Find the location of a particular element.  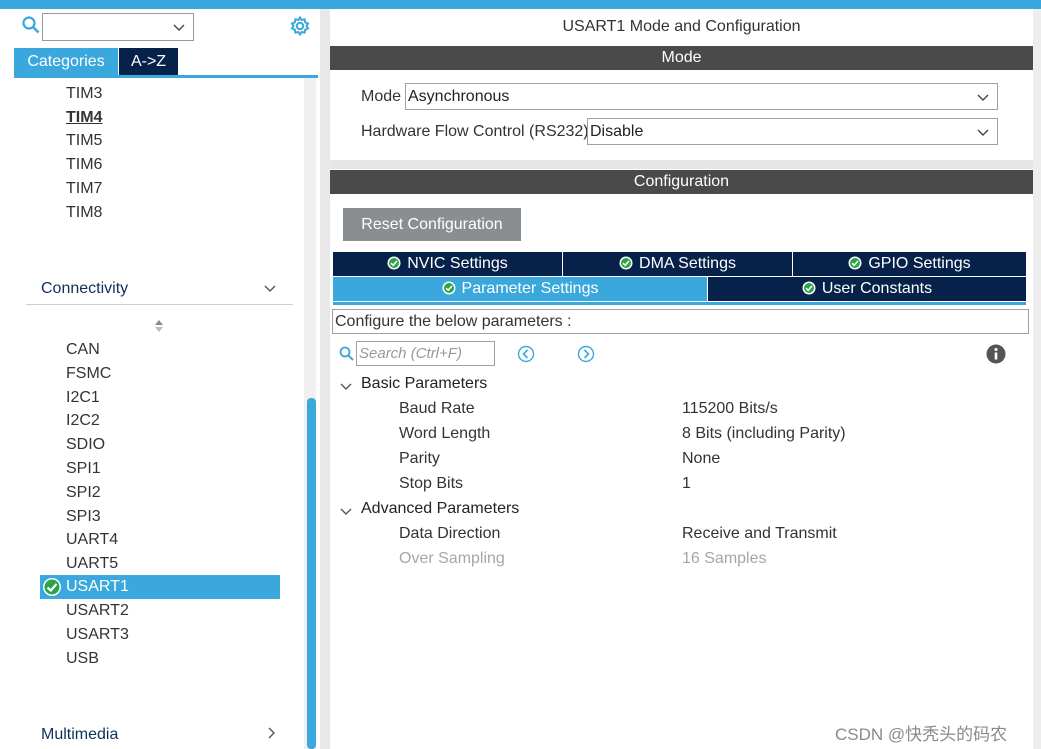

mode-header: Mode is located at coordinates (681, 58).